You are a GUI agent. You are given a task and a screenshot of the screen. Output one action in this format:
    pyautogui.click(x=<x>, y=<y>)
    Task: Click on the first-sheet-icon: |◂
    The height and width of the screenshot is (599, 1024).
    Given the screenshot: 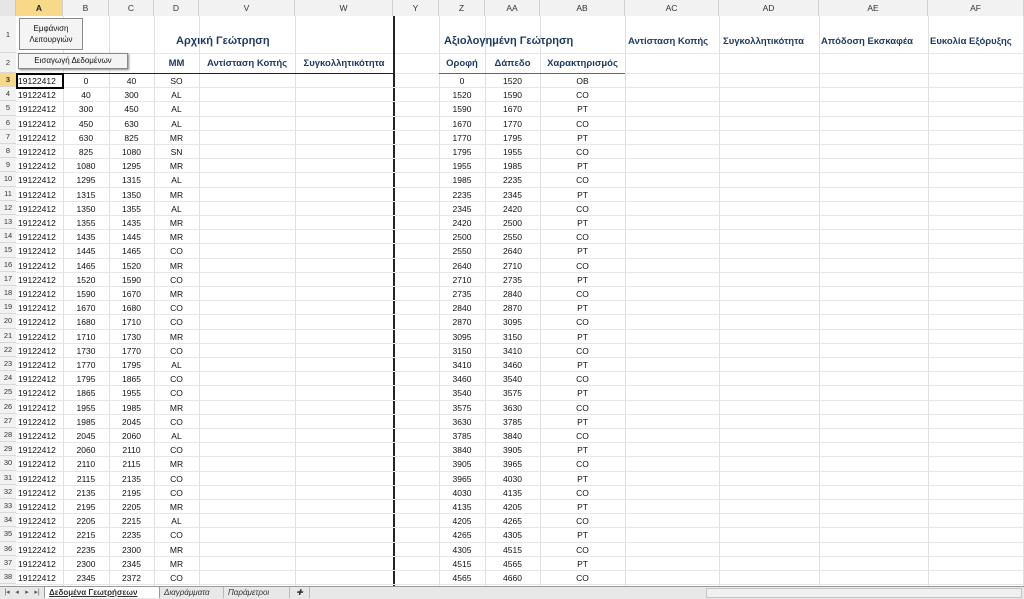 What is the action you would take?
    pyautogui.click(x=7, y=593)
    